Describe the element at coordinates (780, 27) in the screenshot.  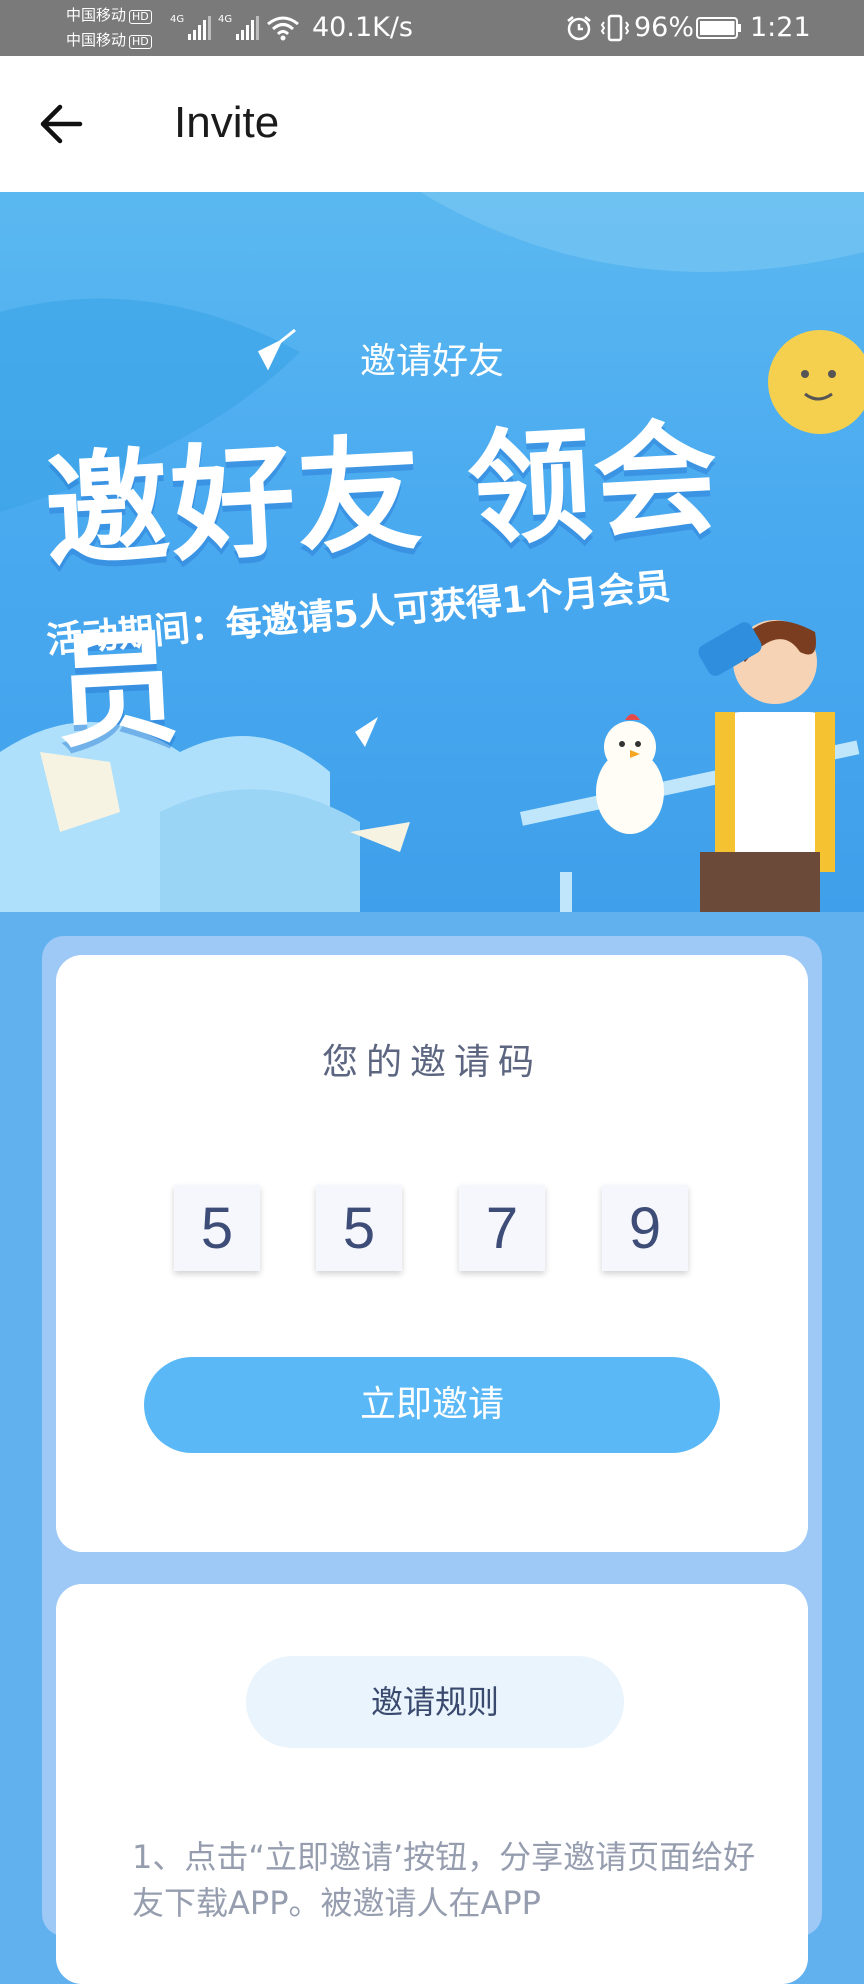
I see `clock: 1:21` at that location.